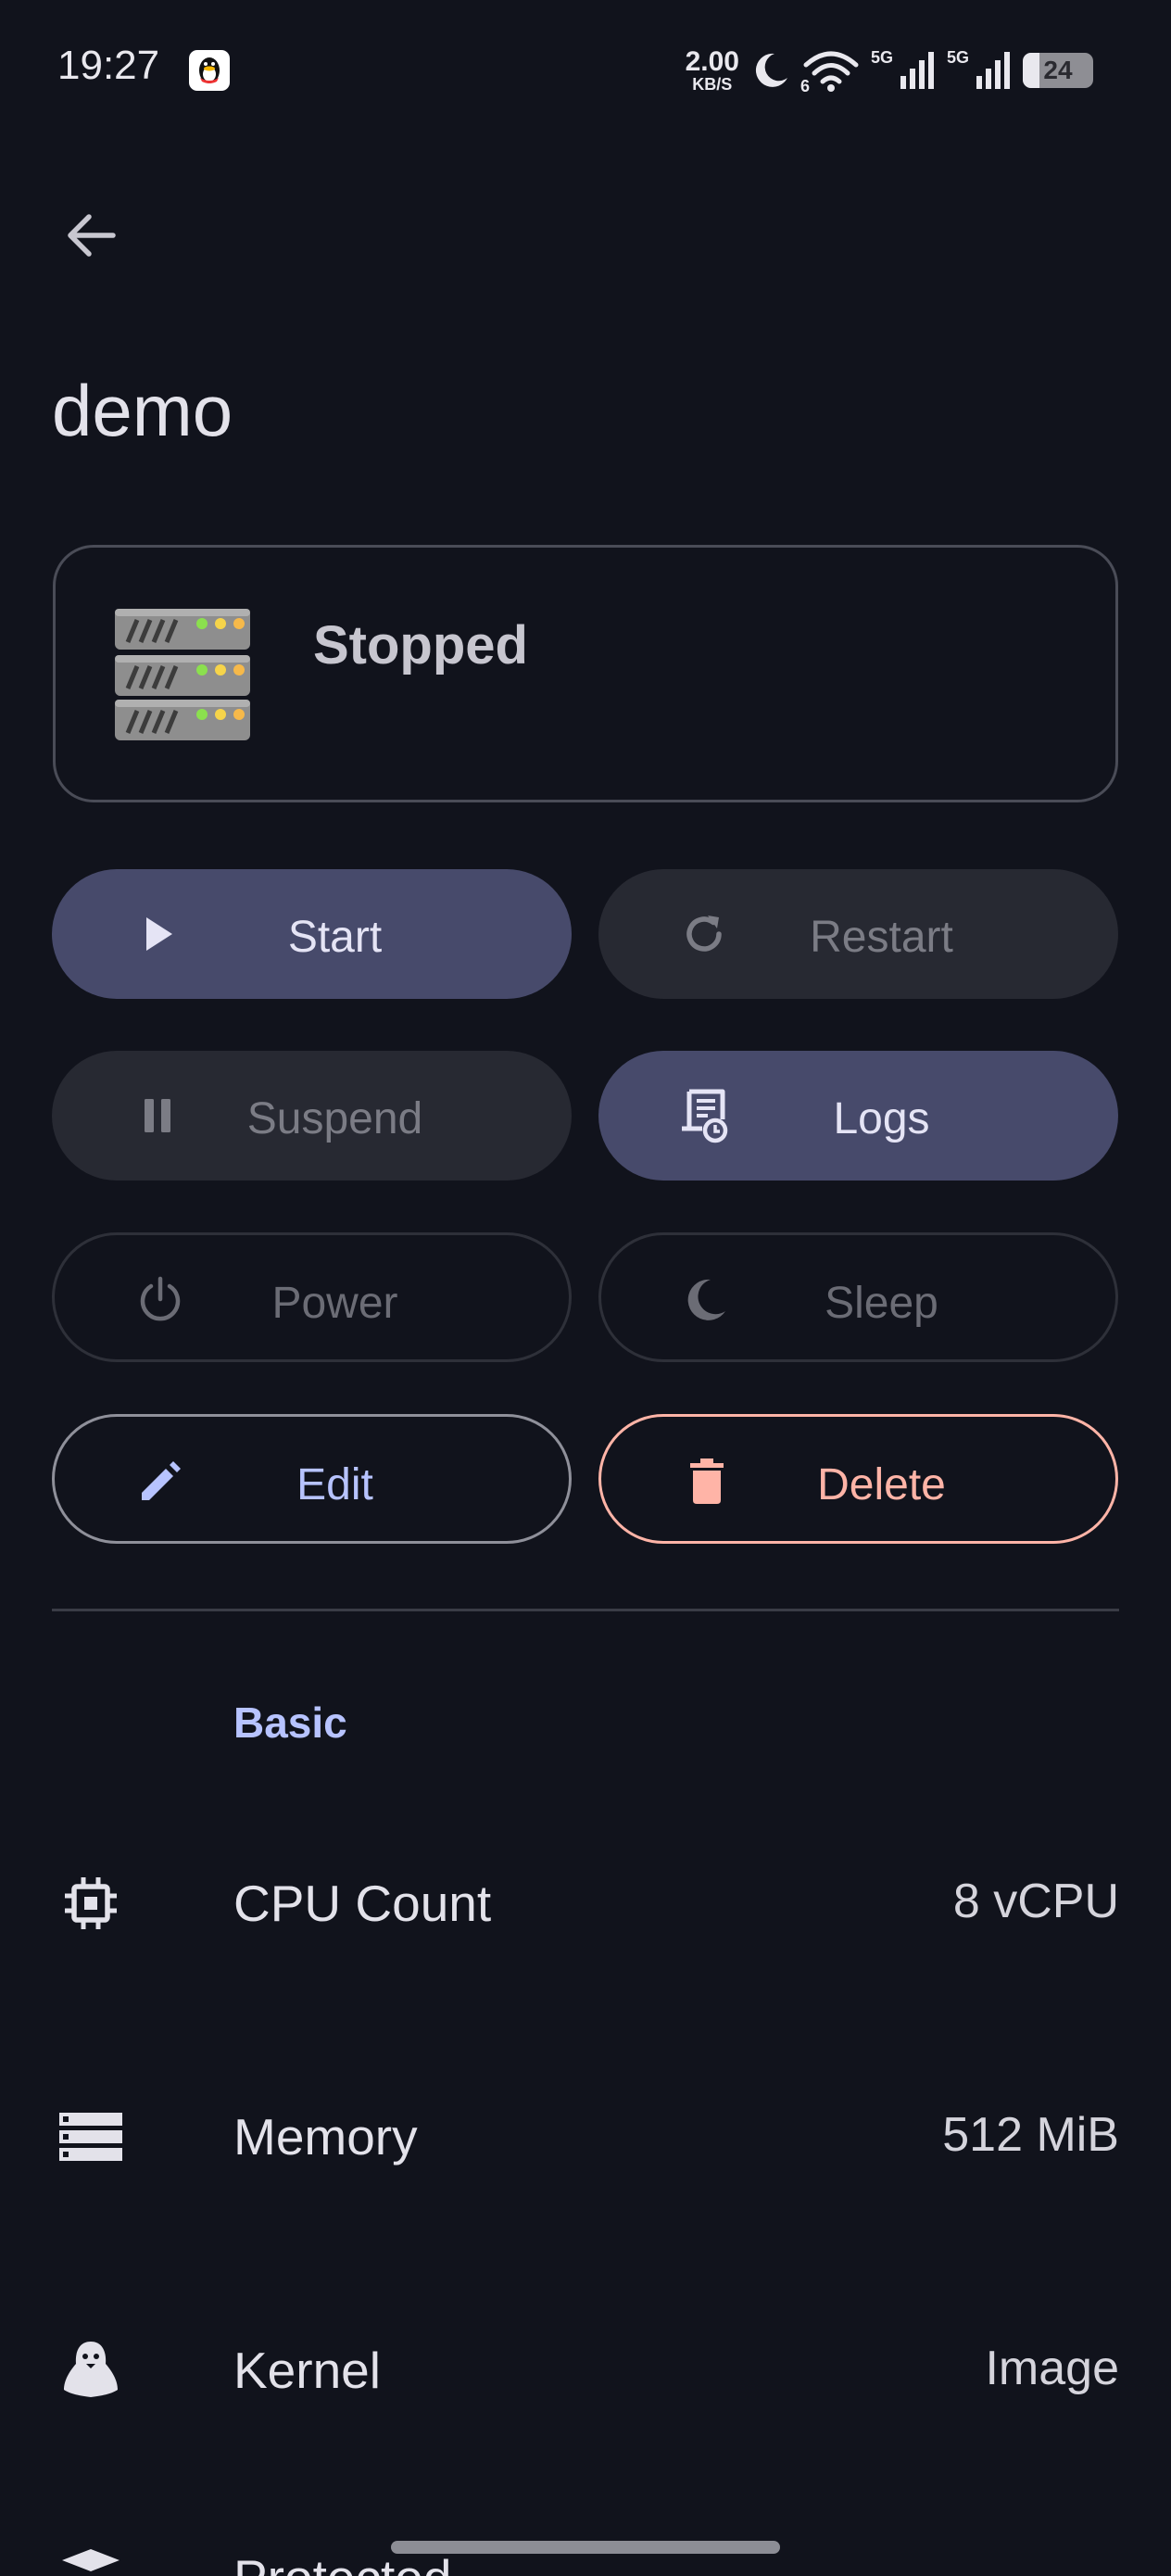 This screenshot has width=1171, height=2576. I want to click on logs-label: Logs, so click(882, 1119).